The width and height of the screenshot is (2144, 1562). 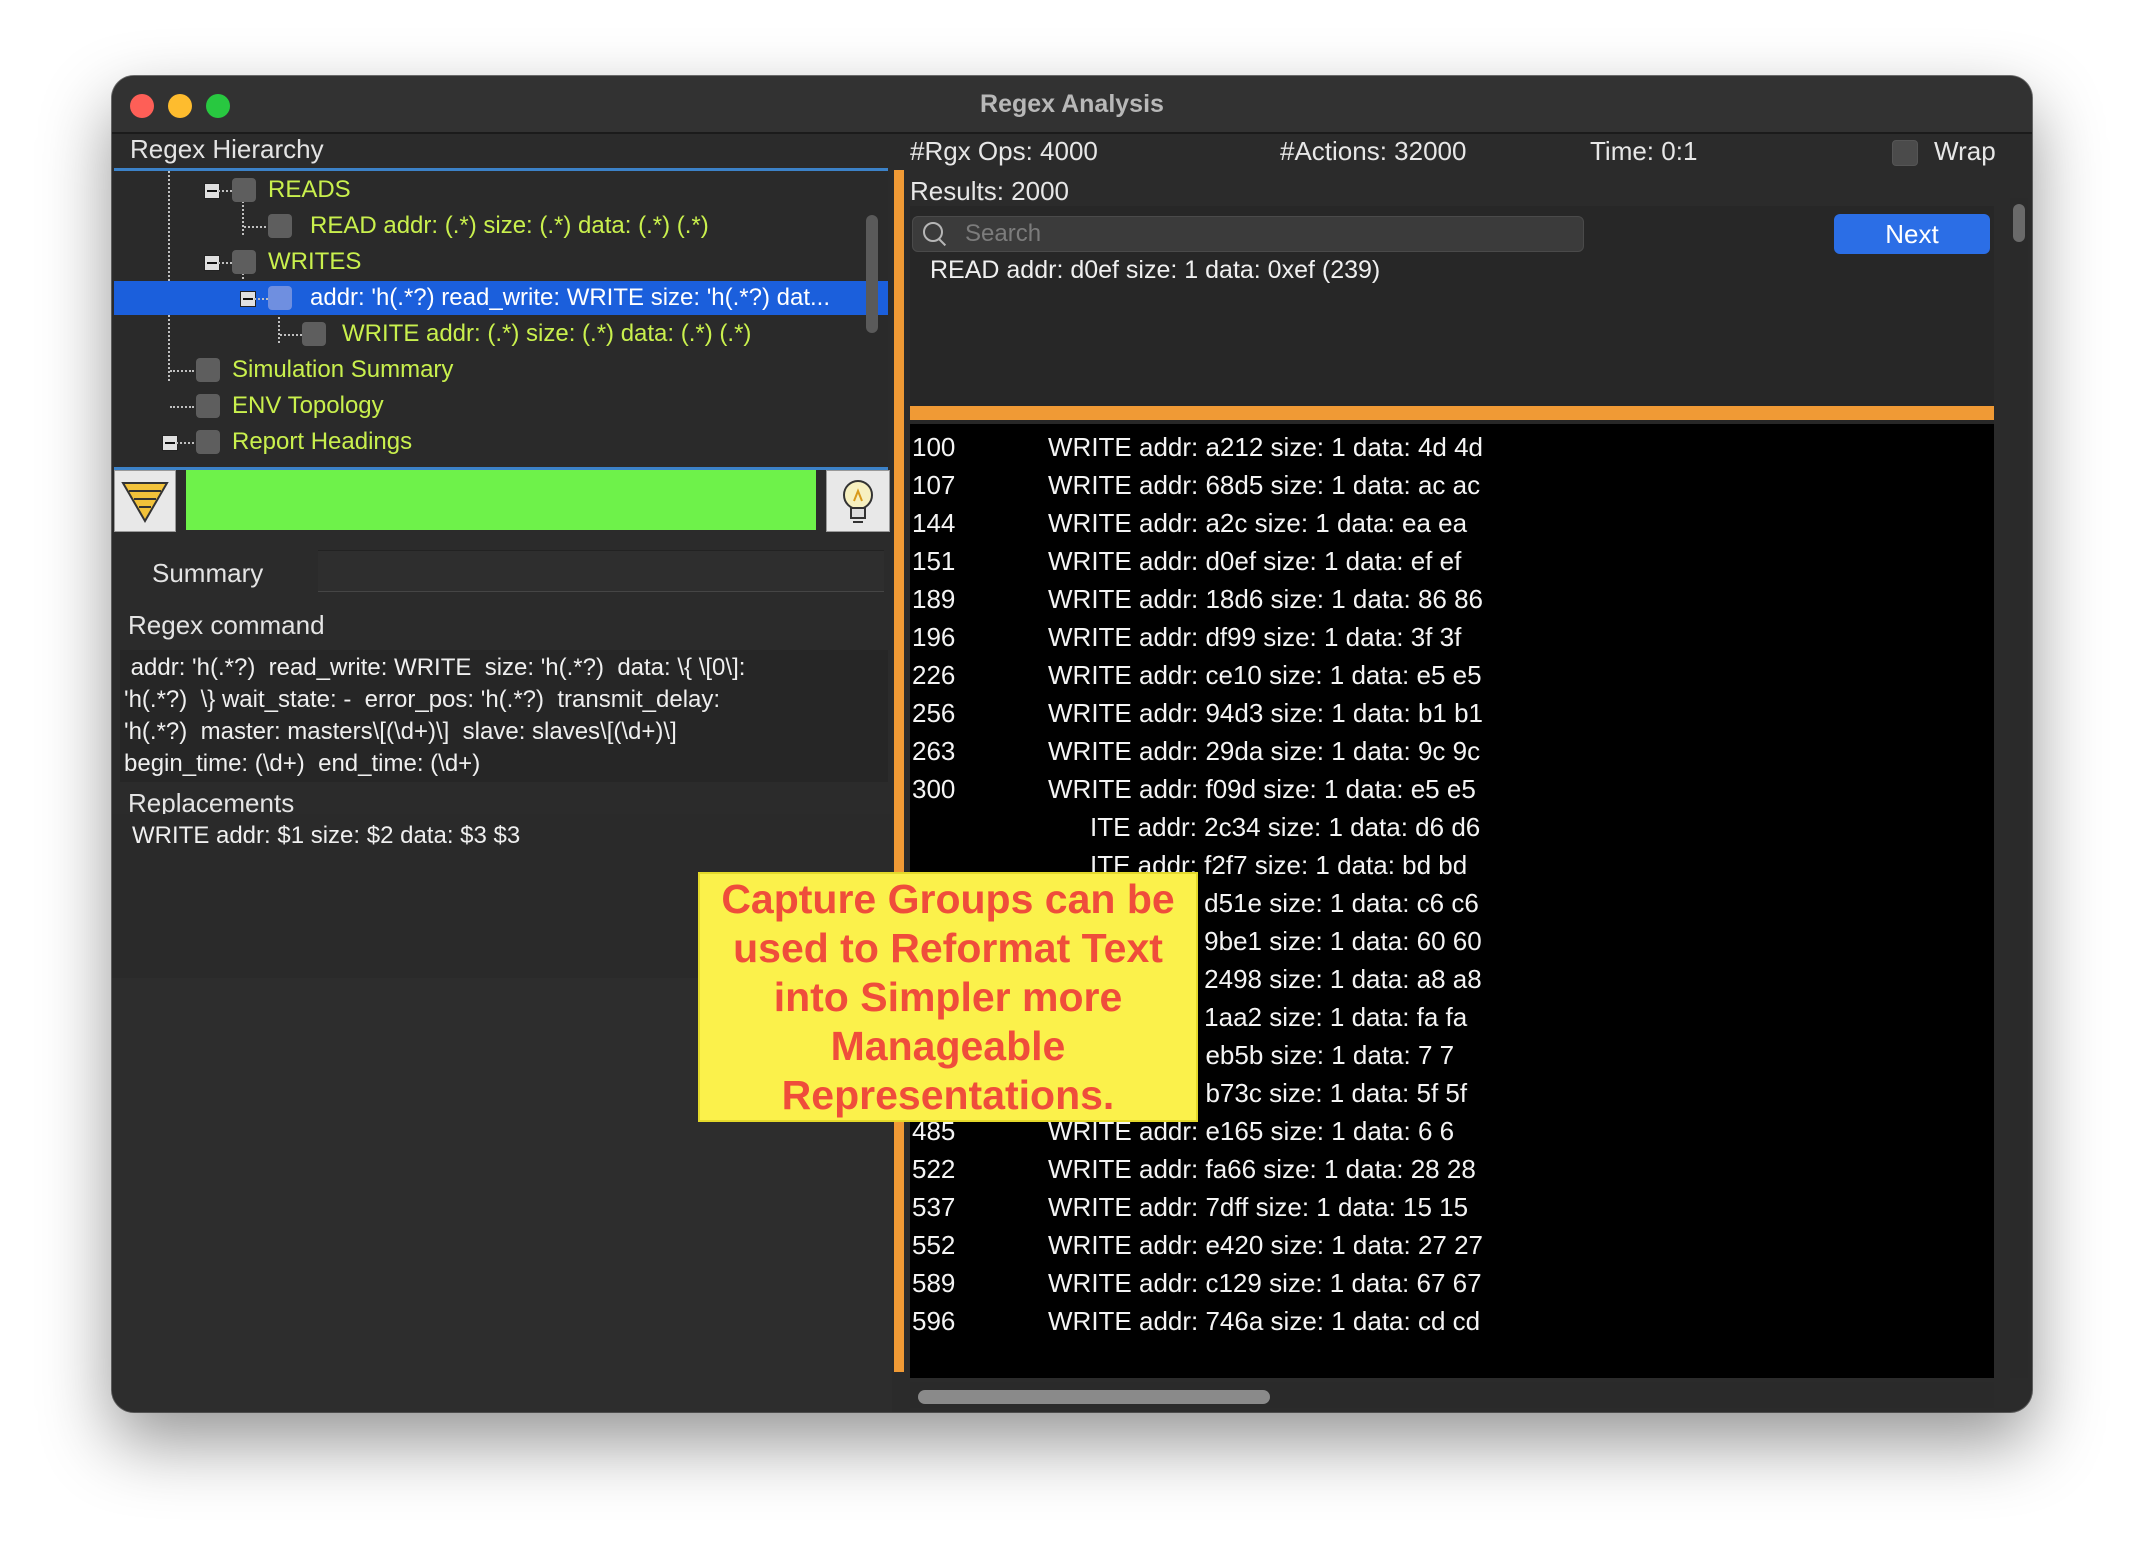 I want to click on line-number: 107, so click(x=934, y=485).